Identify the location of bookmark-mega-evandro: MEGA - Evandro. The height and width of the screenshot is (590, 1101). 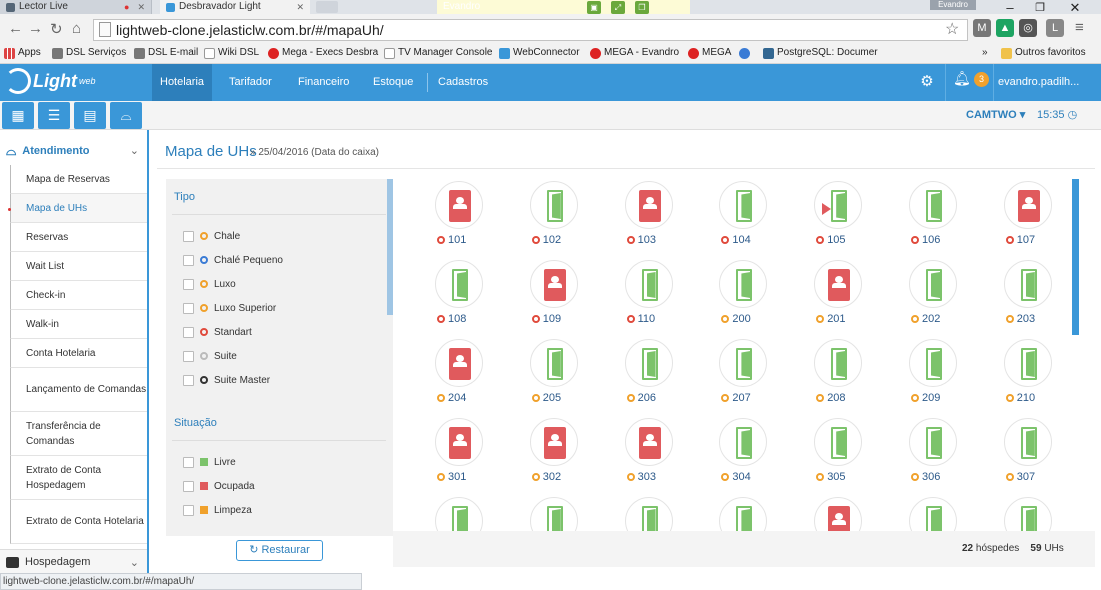
(634, 53).